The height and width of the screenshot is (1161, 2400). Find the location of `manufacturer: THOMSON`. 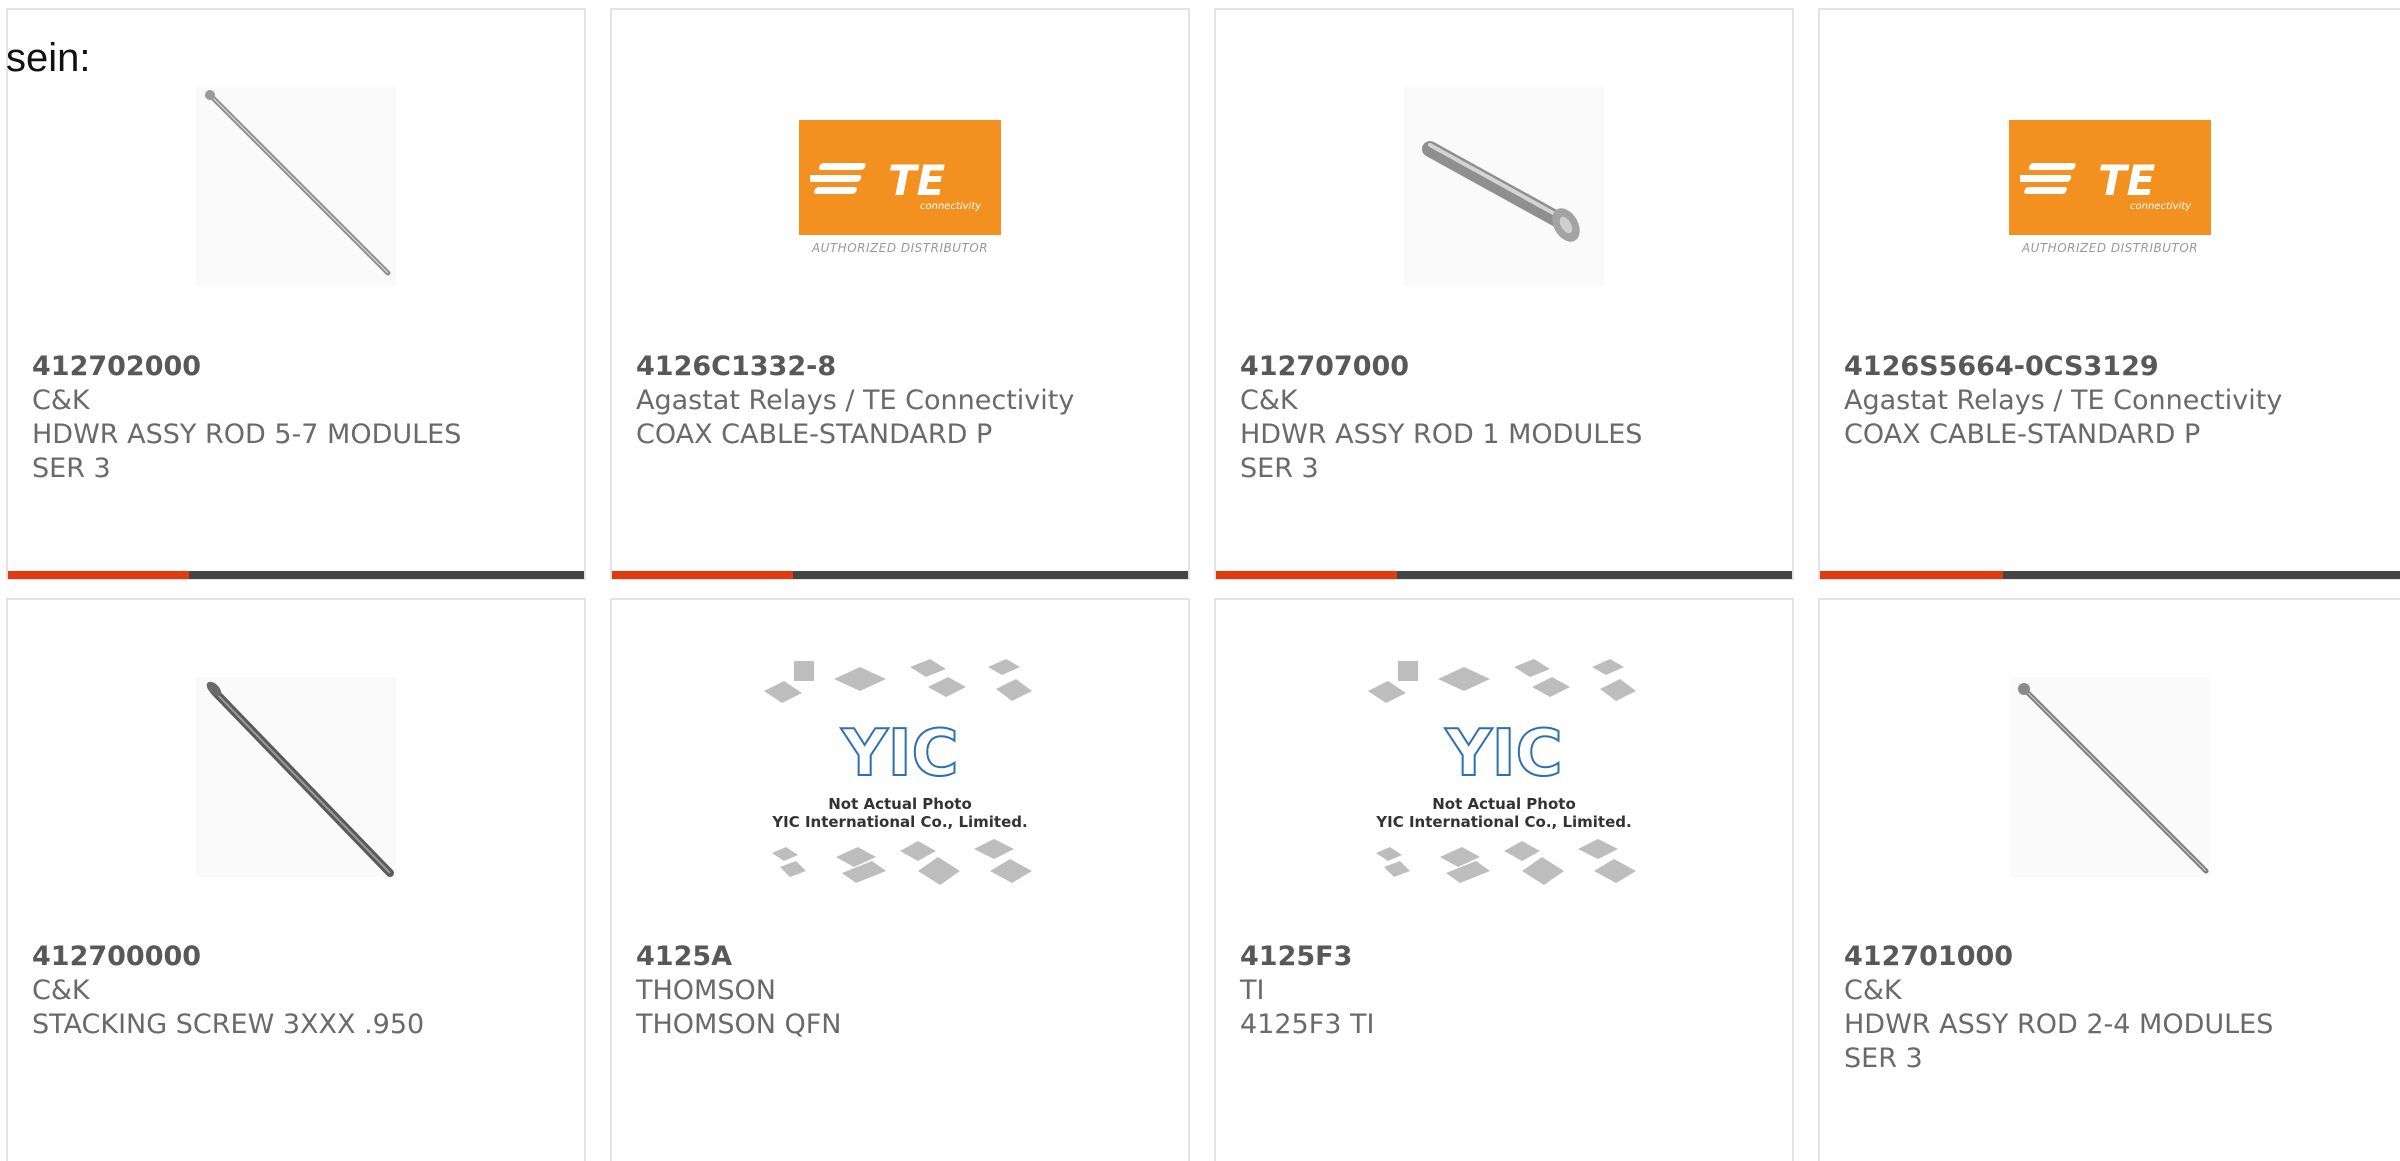

manufacturer: THOMSON is located at coordinates (706, 990).